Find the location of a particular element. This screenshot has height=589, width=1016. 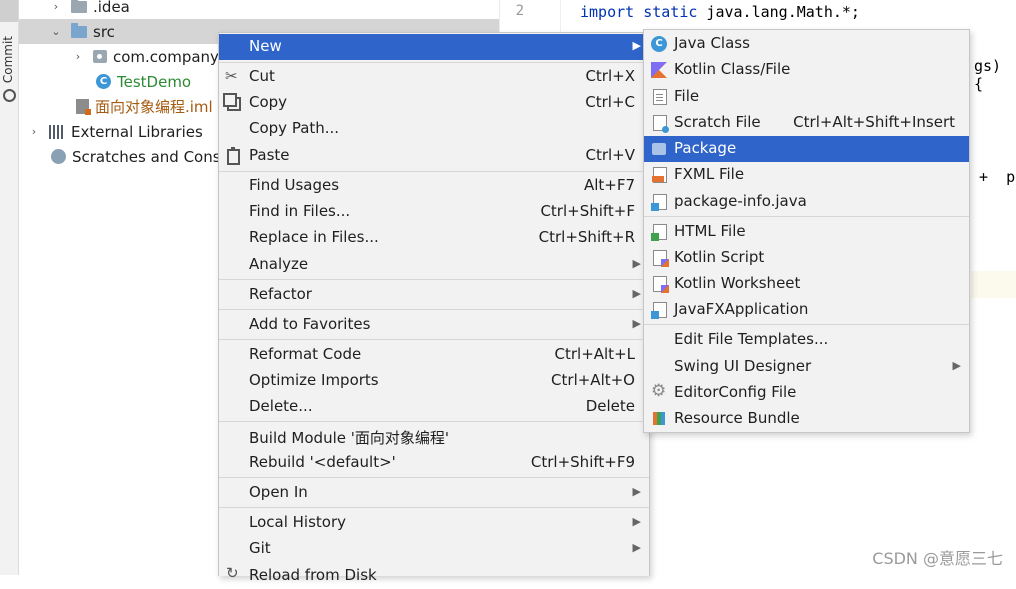

menu-item-shortcut: Ctrl+Shift+R is located at coordinates (586, 237).